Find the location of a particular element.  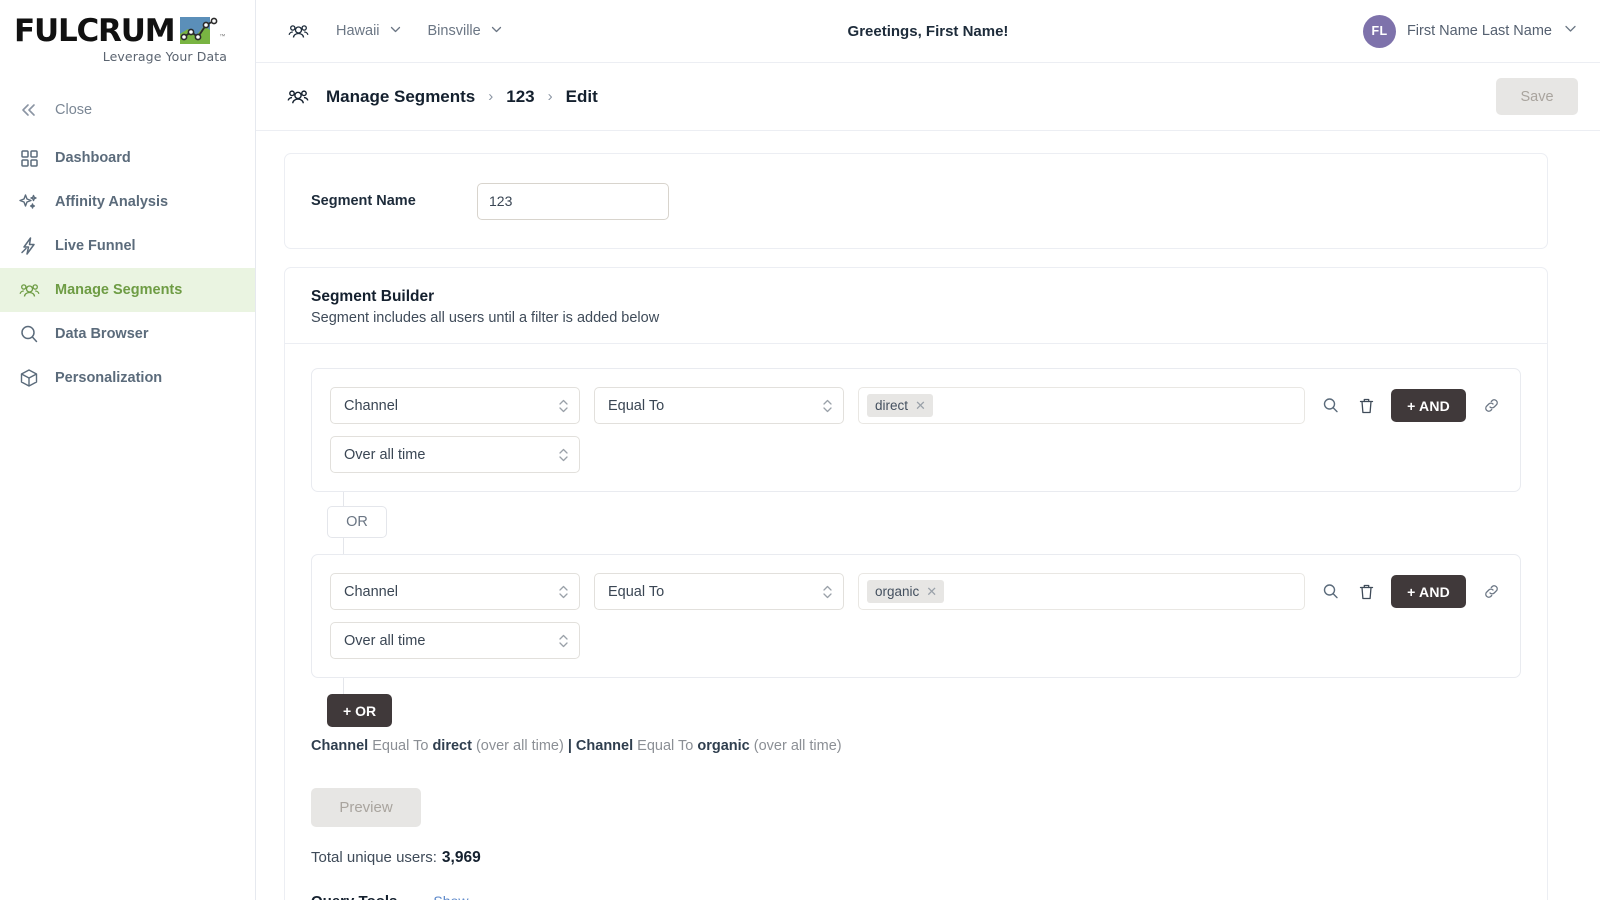

filter-value-chip: direct ✕ is located at coordinates (900, 405).